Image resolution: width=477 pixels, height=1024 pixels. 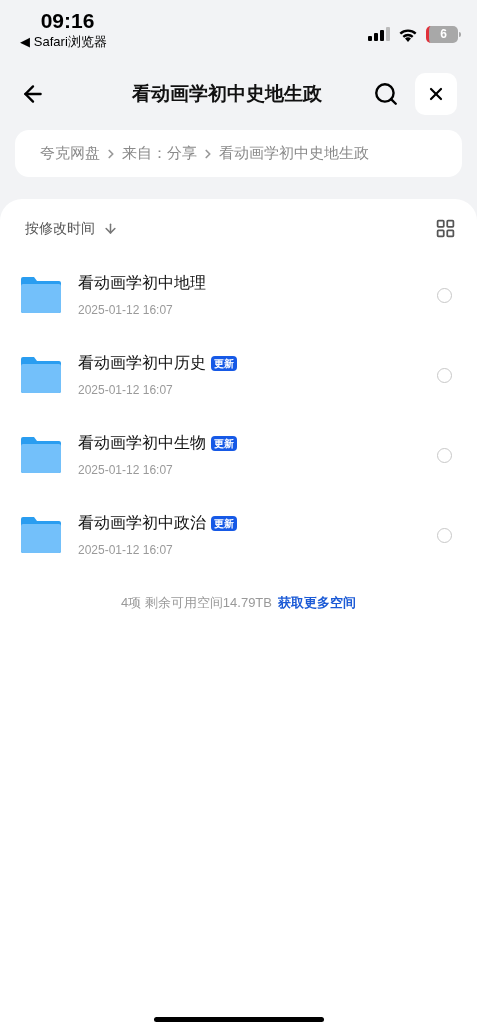 I want to click on get-more-space-link: 获取更多空间, so click(x=317, y=603).